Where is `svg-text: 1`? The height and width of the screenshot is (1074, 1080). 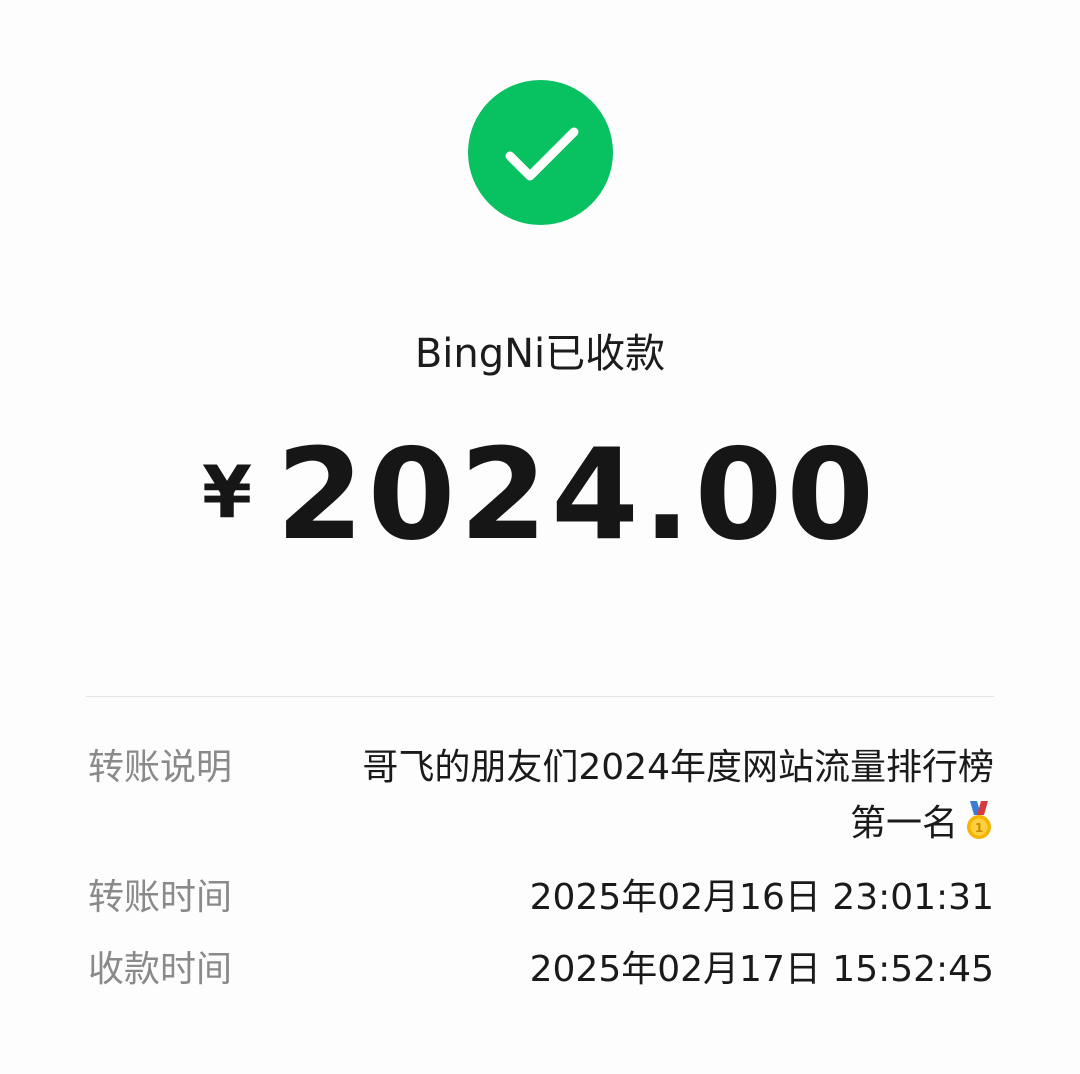
svg-text: 1 is located at coordinates (979, 828).